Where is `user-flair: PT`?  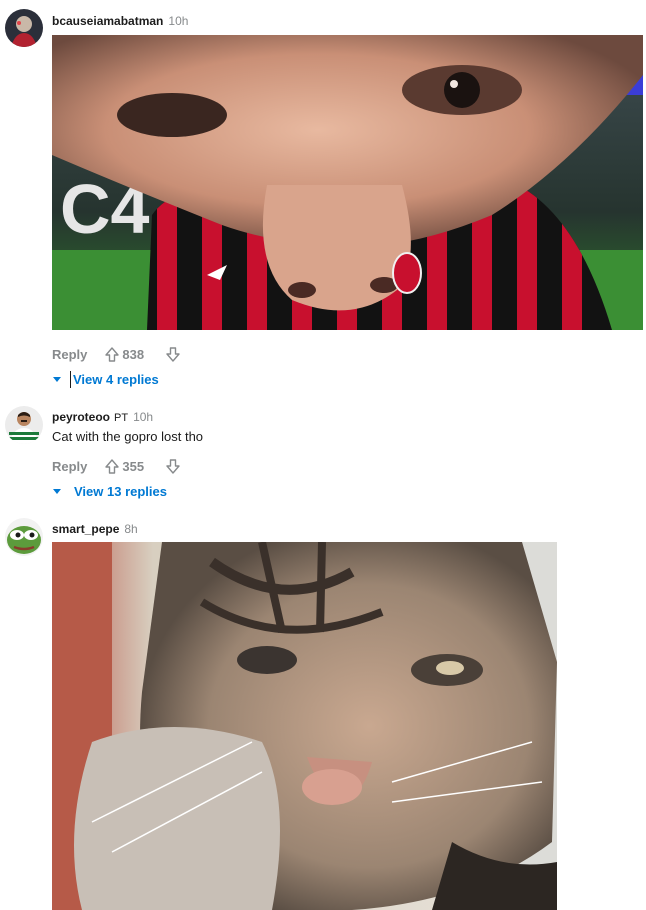 user-flair: PT is located at coordinates (121, 418).